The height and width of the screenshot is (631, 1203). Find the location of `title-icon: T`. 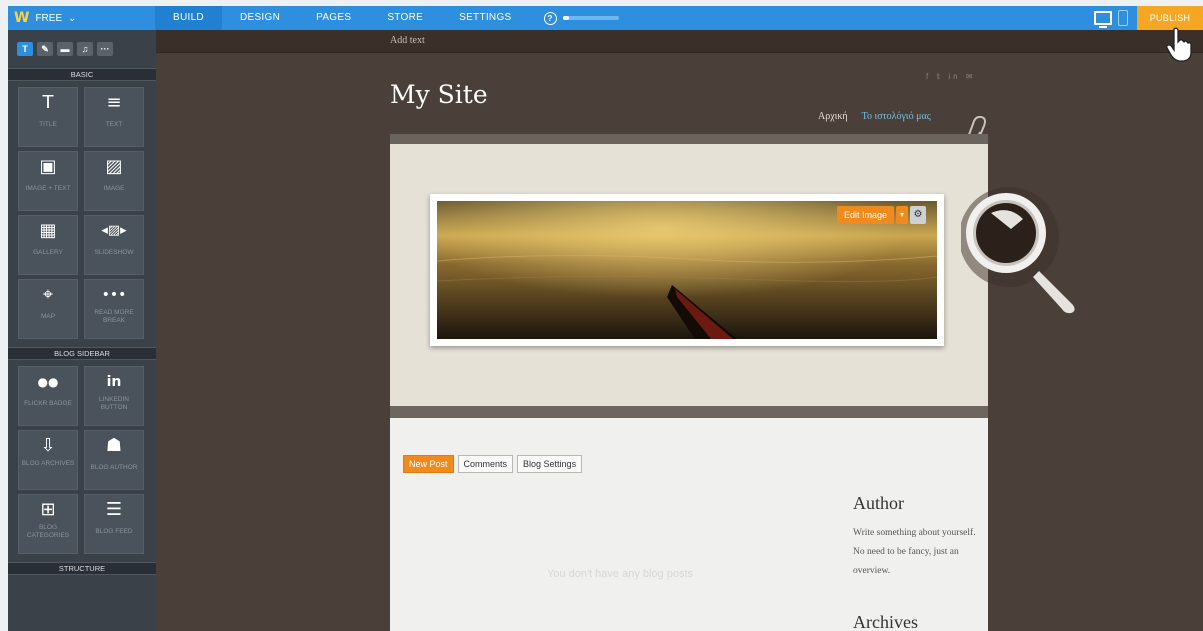

title-icon: T is located at coordinates (48, 102).